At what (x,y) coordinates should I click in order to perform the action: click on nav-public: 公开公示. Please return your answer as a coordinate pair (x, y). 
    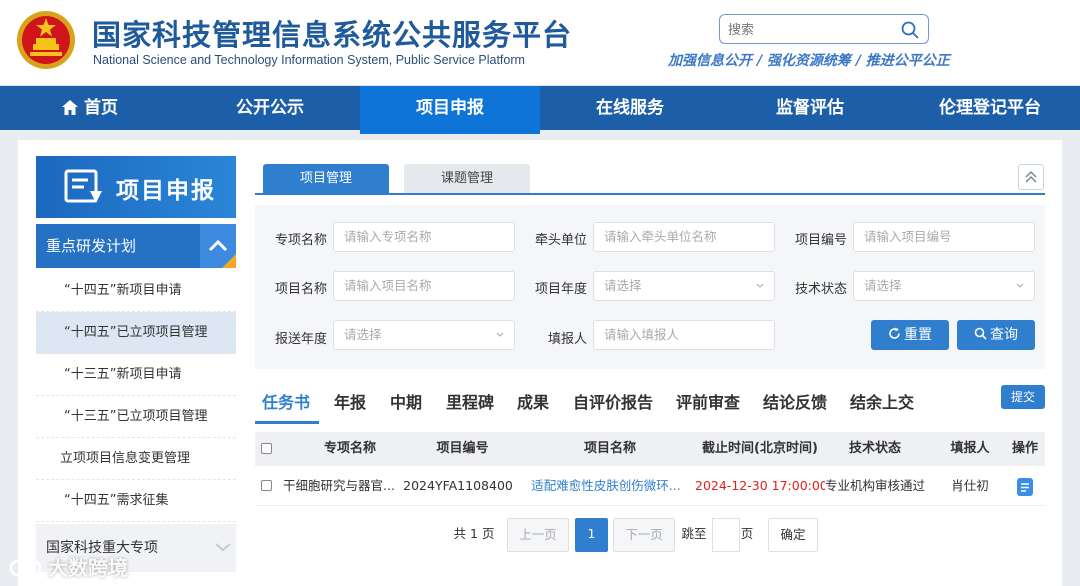
    Looking at the image, I should click on (270, 108).